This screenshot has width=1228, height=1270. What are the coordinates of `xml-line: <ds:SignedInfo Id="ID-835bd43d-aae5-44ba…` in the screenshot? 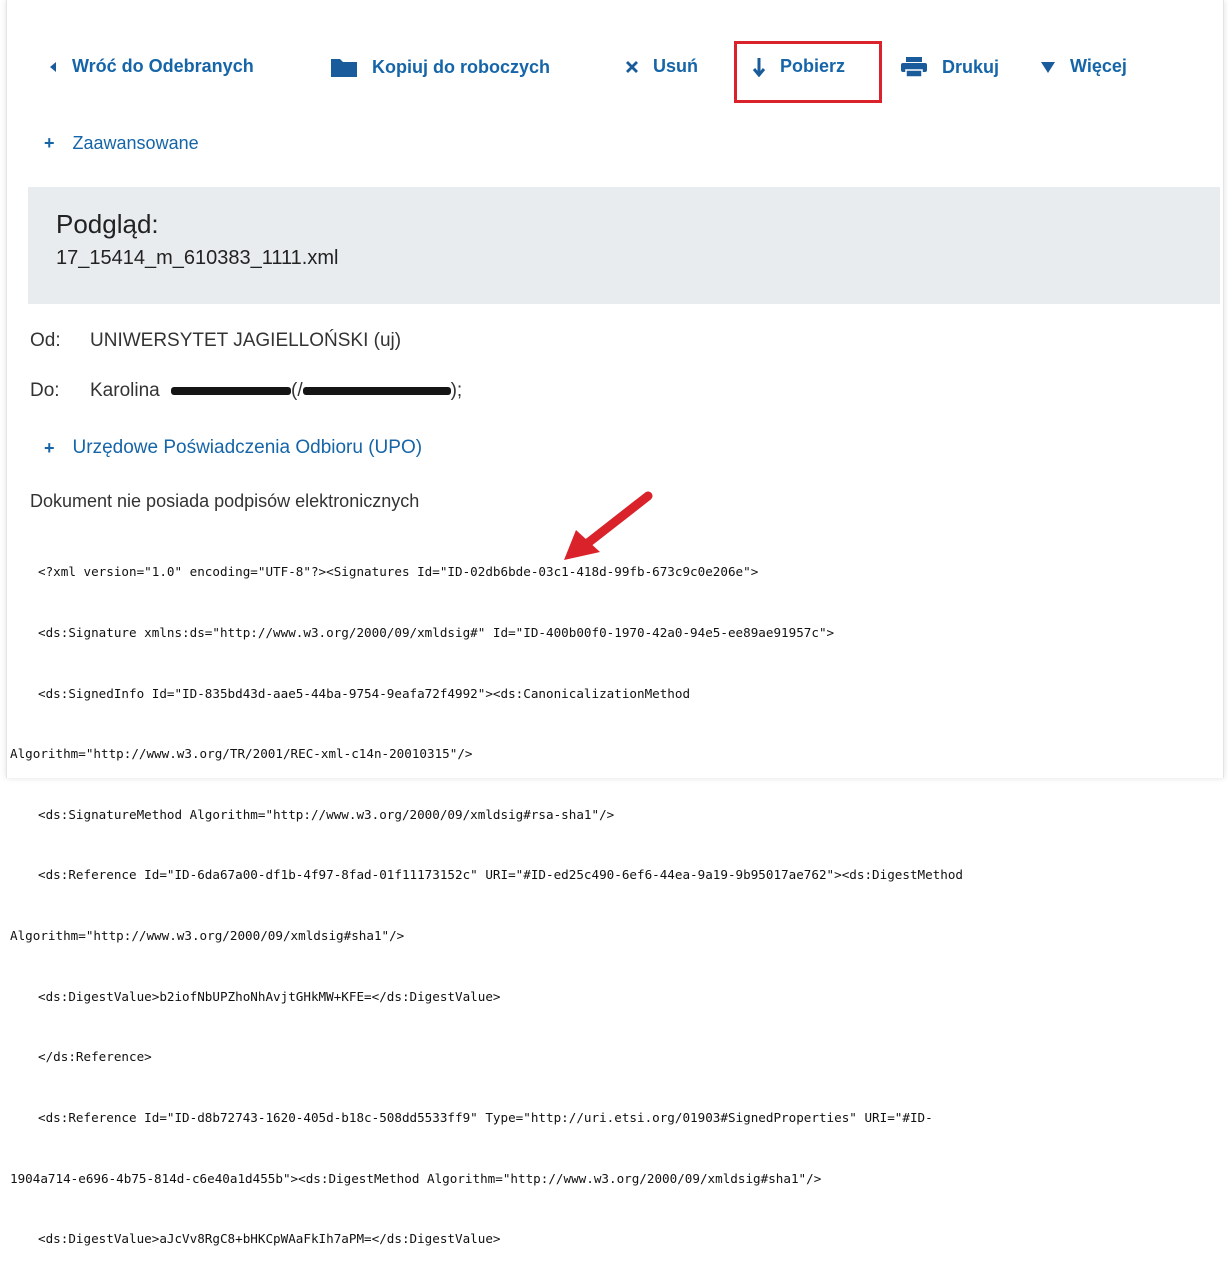 It's located at (364, 693).